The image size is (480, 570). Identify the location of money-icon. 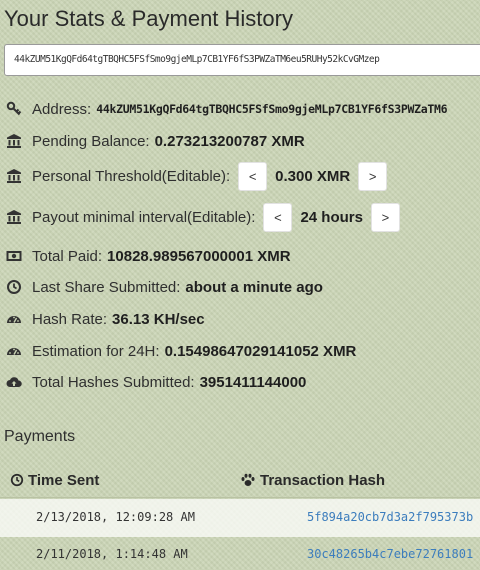
(14, 256).